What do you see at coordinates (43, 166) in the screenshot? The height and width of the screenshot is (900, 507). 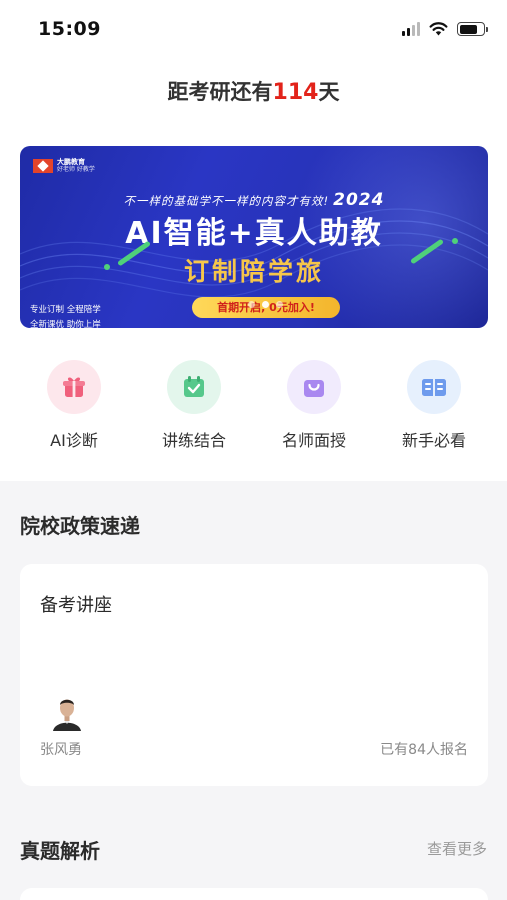 I see `brand-logo-icon` at bounding box center [43, 166].